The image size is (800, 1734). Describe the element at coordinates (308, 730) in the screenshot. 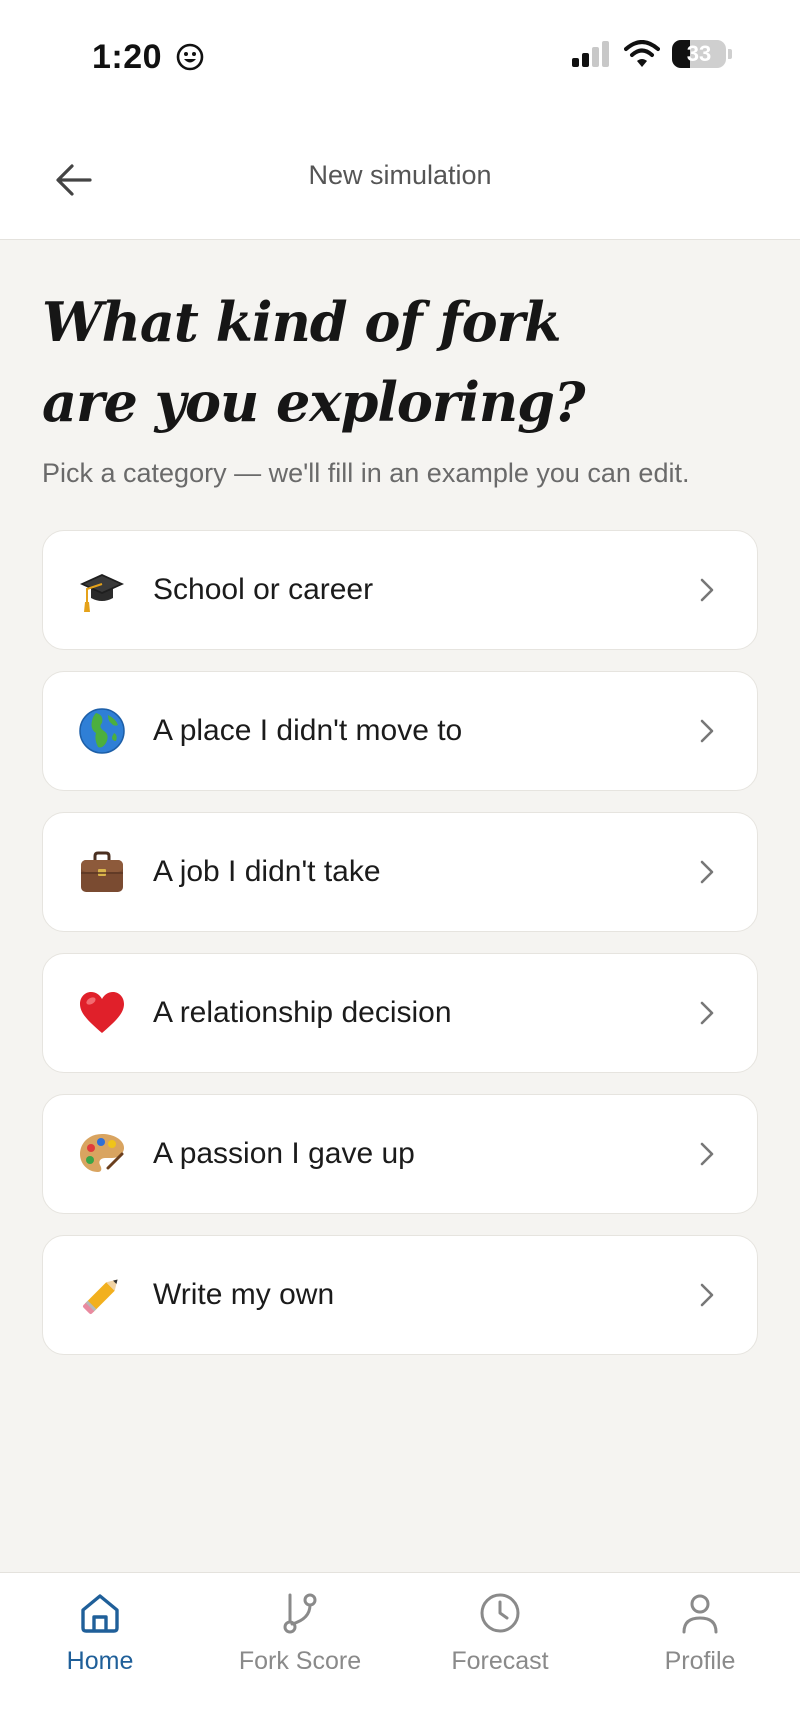

I see `category-label: A place I didn't move to` at that location.